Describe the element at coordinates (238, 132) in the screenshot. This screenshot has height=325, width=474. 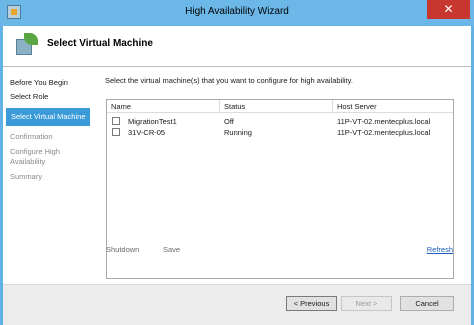
I see `vm-status: Running` at that location.